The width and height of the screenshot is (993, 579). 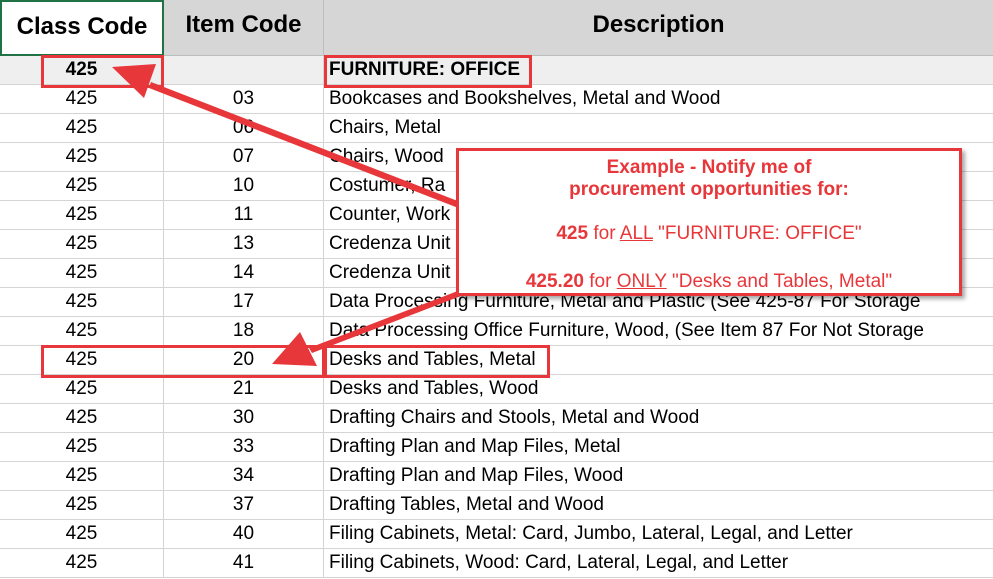 I want to click on item-code-cell: 10, so click(x=244, y=186).